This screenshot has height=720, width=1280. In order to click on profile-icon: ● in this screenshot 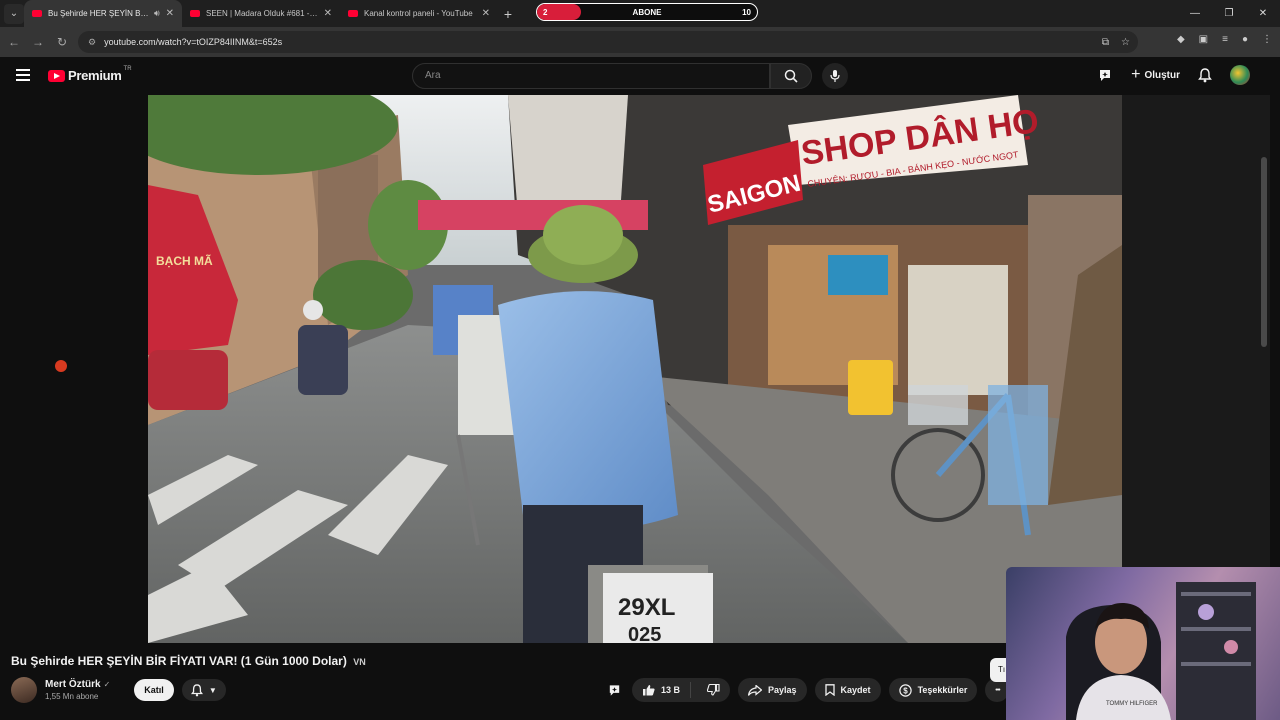, I will do `click(1245, 39)`.